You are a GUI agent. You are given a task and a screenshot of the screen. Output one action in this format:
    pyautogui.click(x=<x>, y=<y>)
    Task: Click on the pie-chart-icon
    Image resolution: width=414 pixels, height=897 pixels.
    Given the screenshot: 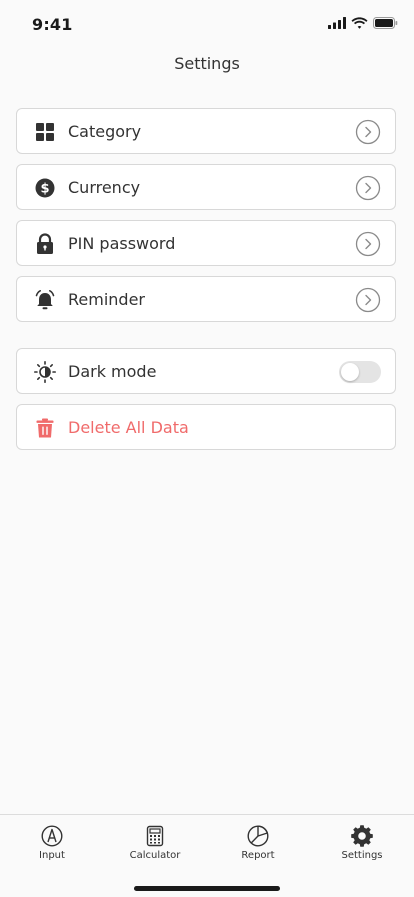 What is the action you would take?
    pyautogui.click(x=258, y=836)
    